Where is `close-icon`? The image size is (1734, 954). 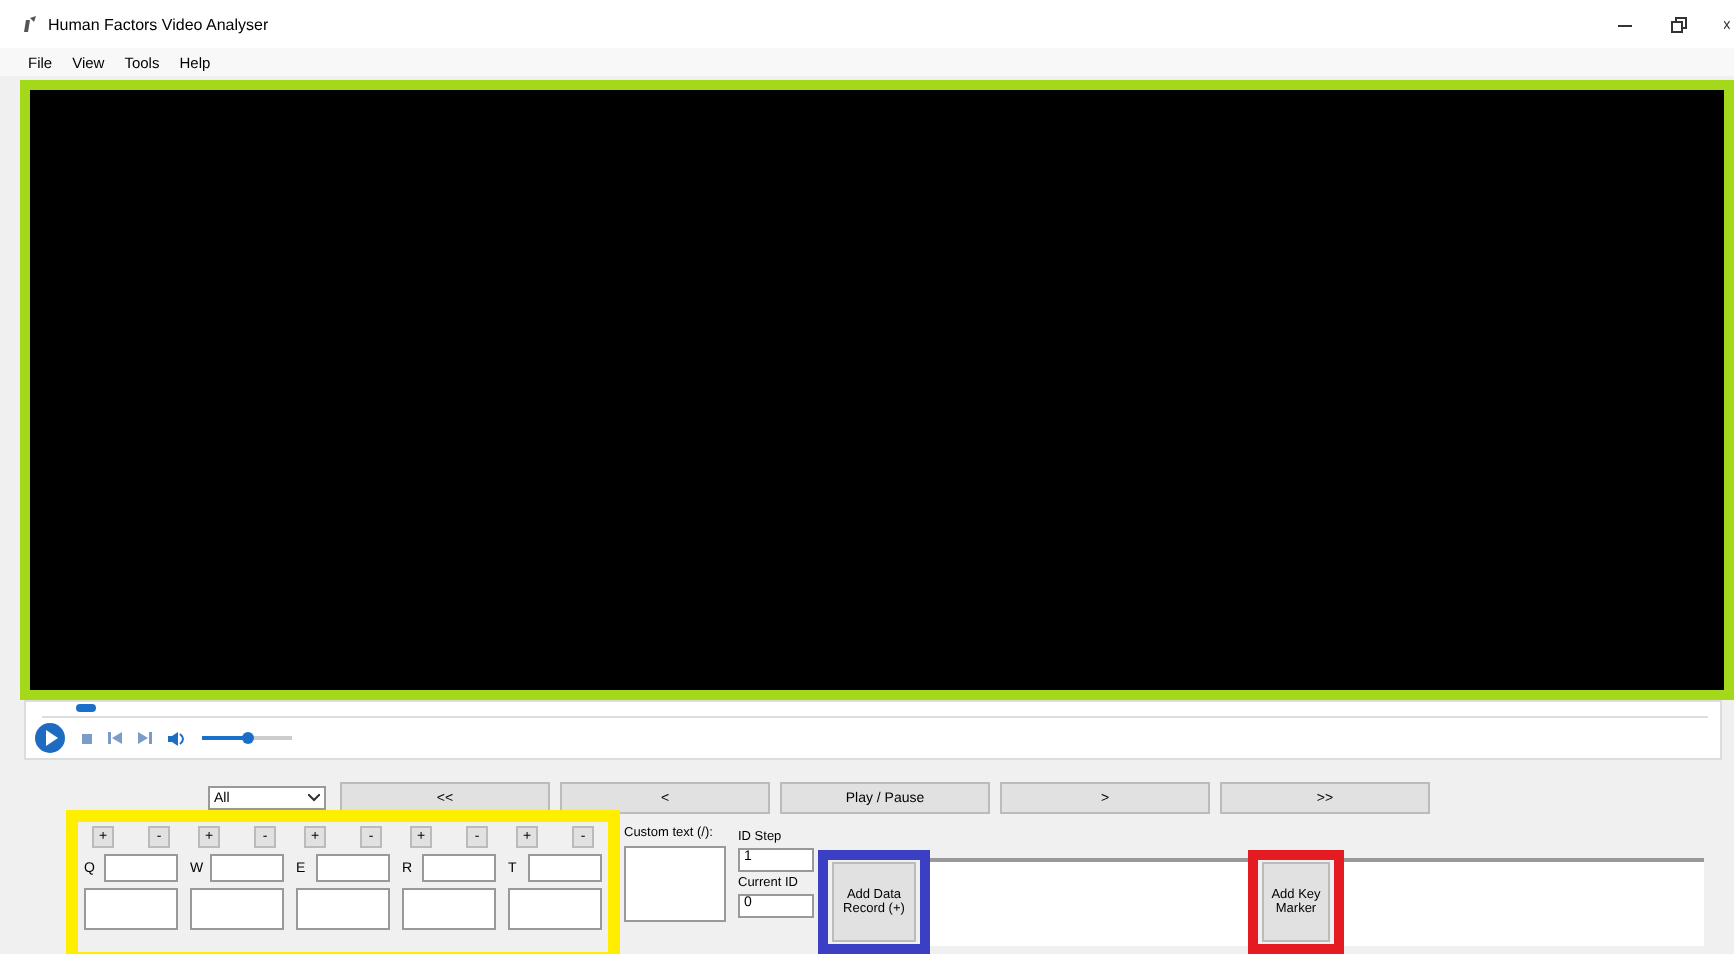 close-icon is located at coordinates (1729, 24).